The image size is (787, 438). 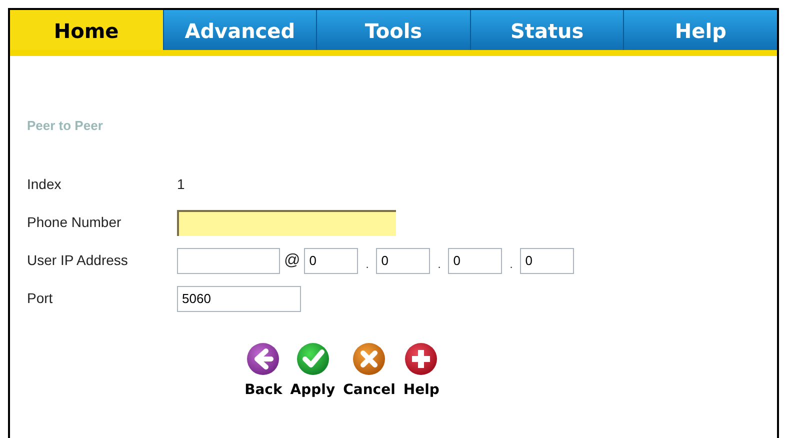 I want to click on nav-tab: Home, so click(x=86, y=30).